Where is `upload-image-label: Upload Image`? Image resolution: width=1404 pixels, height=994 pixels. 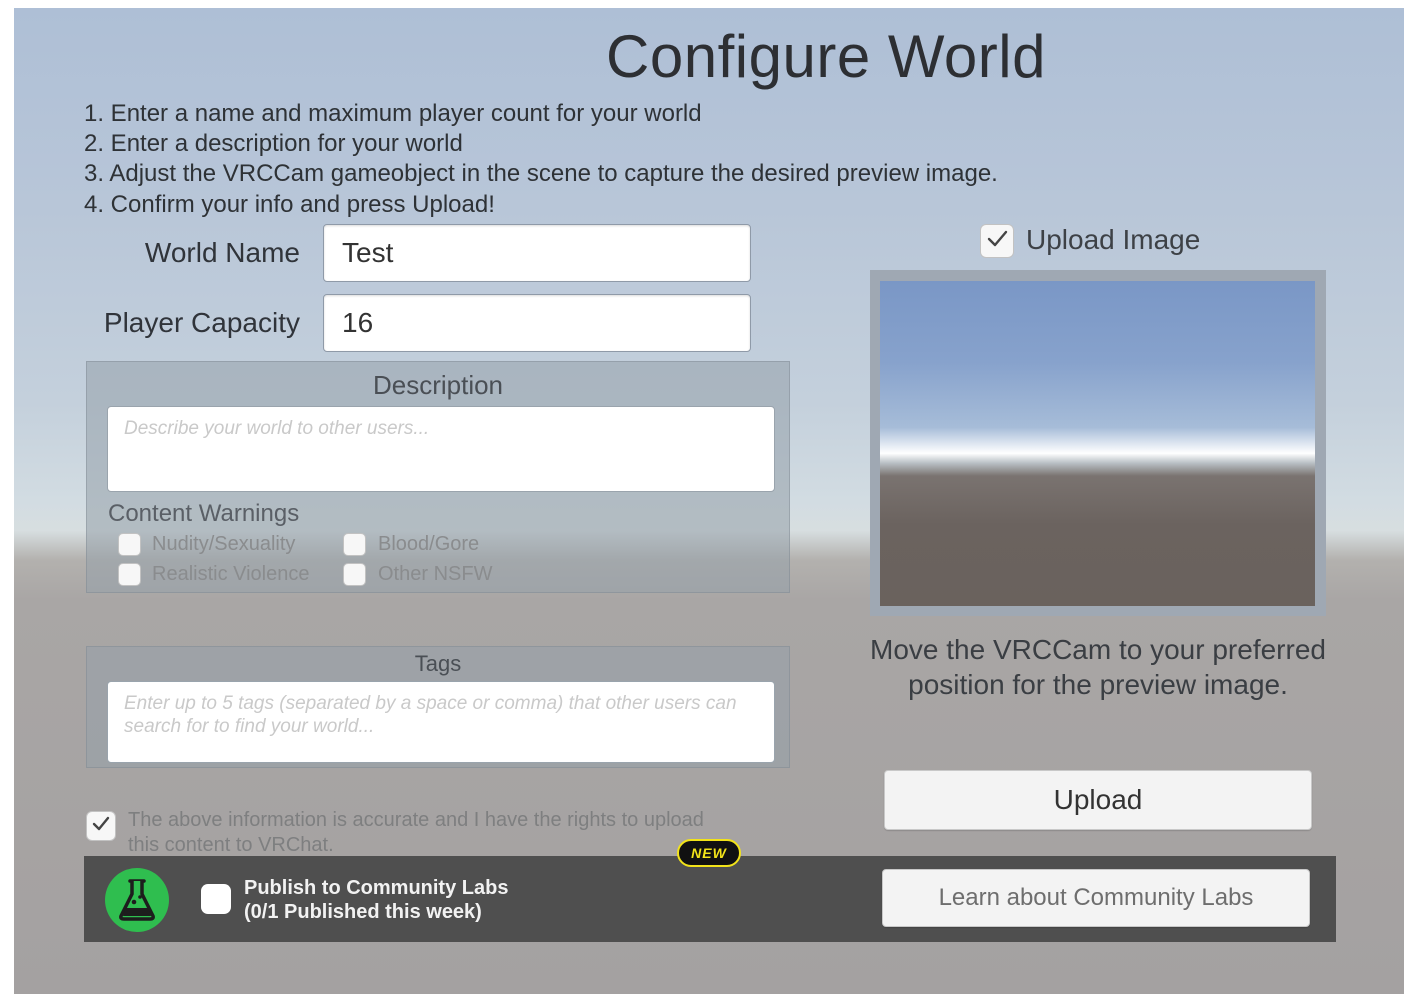
upload-image-label: Upload Image is located at coordinates (1113, 239).